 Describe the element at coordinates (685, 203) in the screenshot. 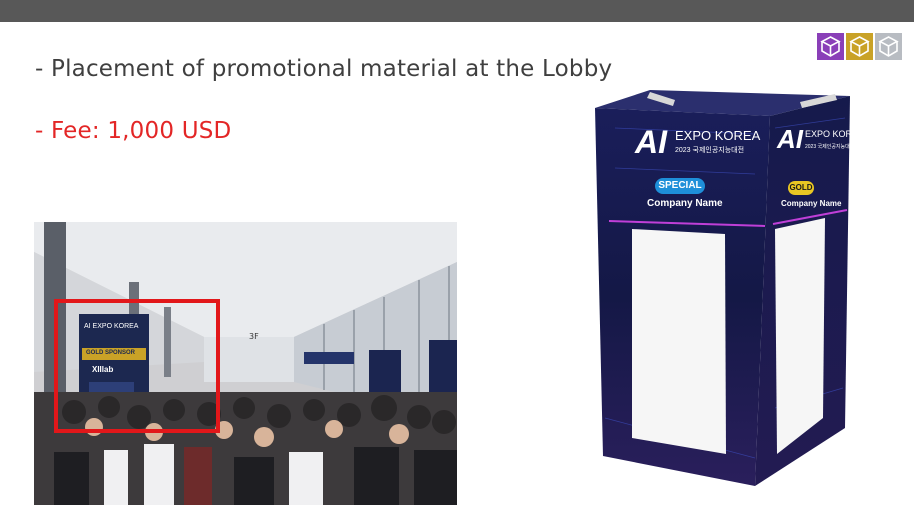

I see `company-name-left: Company Name` at that location.